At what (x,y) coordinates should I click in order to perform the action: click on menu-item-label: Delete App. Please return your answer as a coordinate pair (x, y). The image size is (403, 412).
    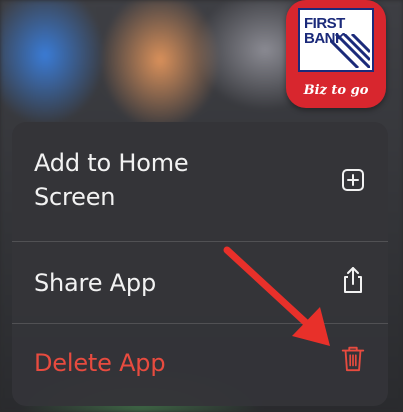
    Looking at the image, I should click on (100, 363).